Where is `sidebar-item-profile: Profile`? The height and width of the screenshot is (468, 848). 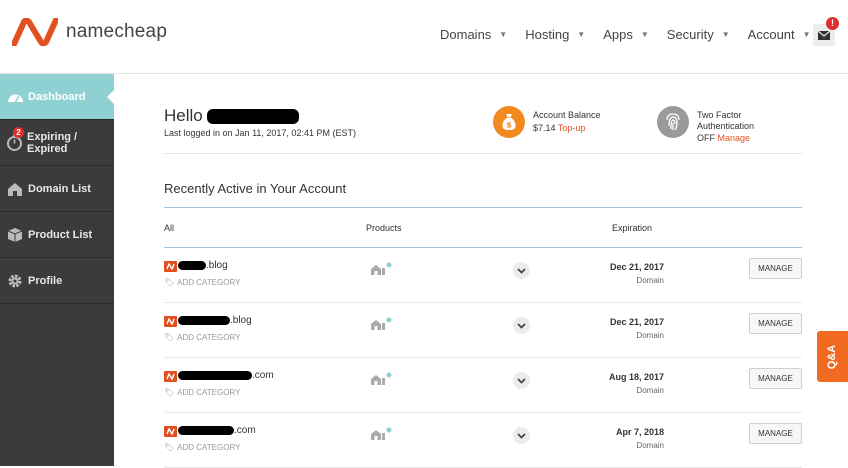 sidebar-item-profile: Profile is located at coordinates (57, 281).